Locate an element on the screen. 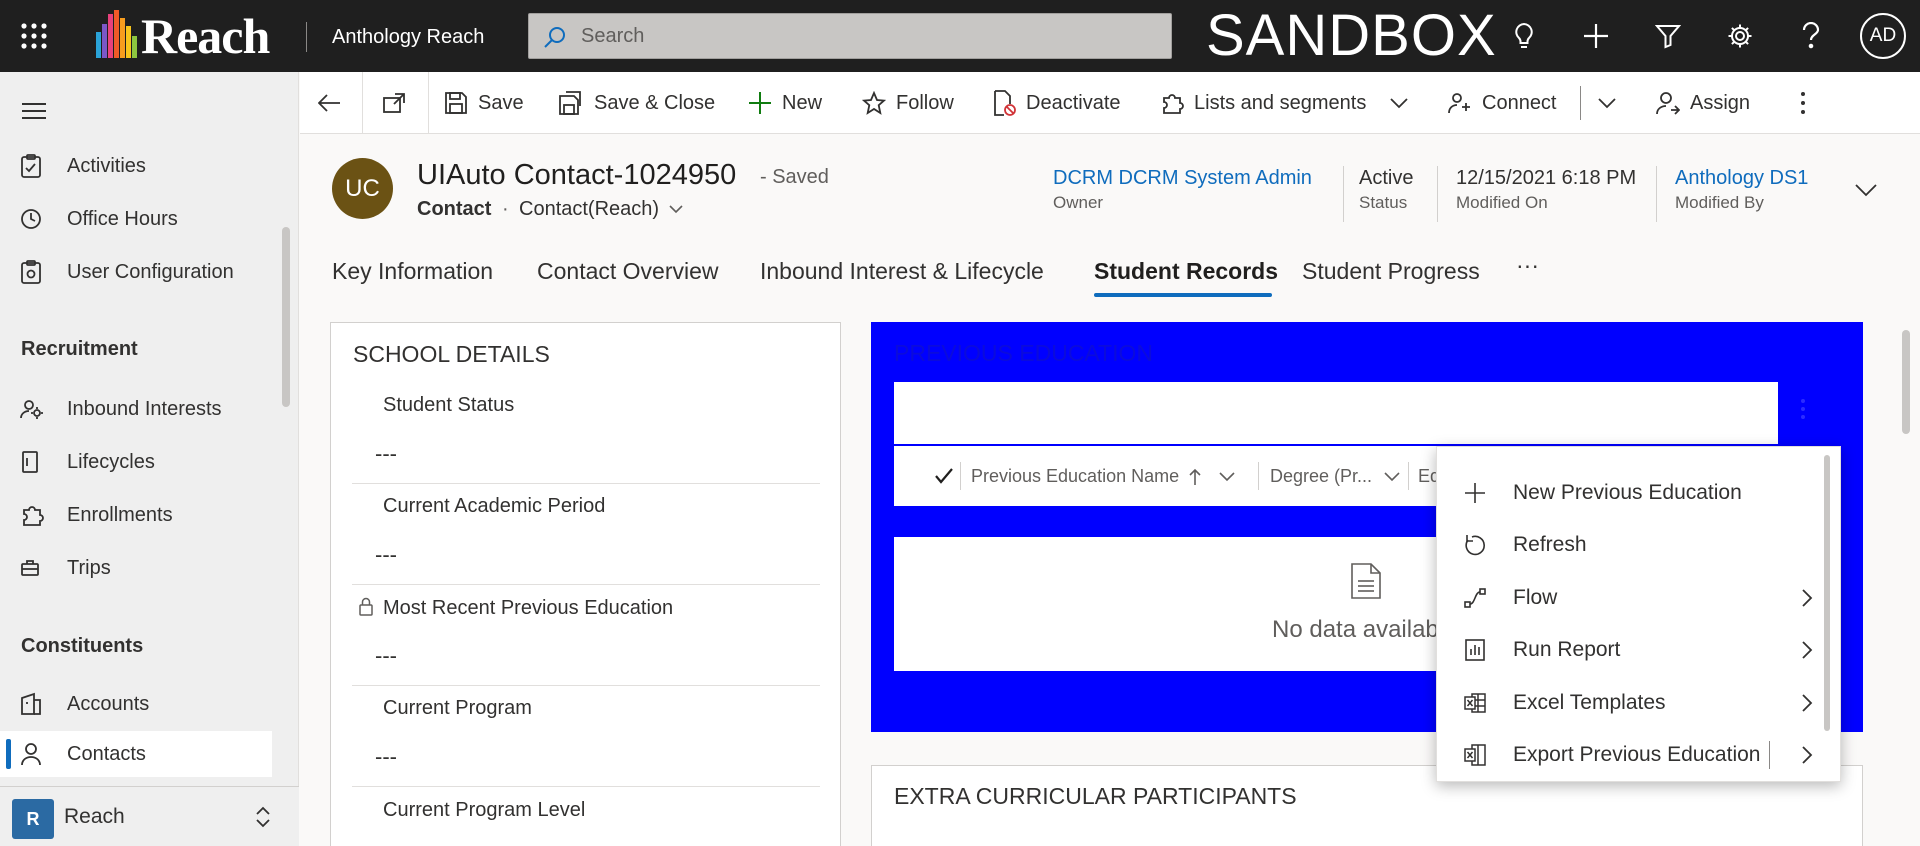 The image size is (1920, 846). open-new-window-button is located at coordinates (399, 103).